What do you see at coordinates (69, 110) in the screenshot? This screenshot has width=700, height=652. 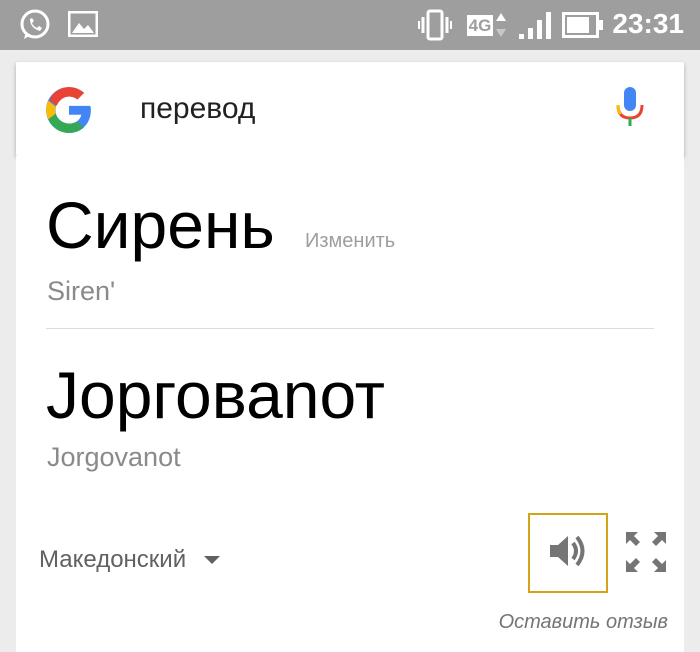 I see `google-g-logo` at bounding box center [69, 110].